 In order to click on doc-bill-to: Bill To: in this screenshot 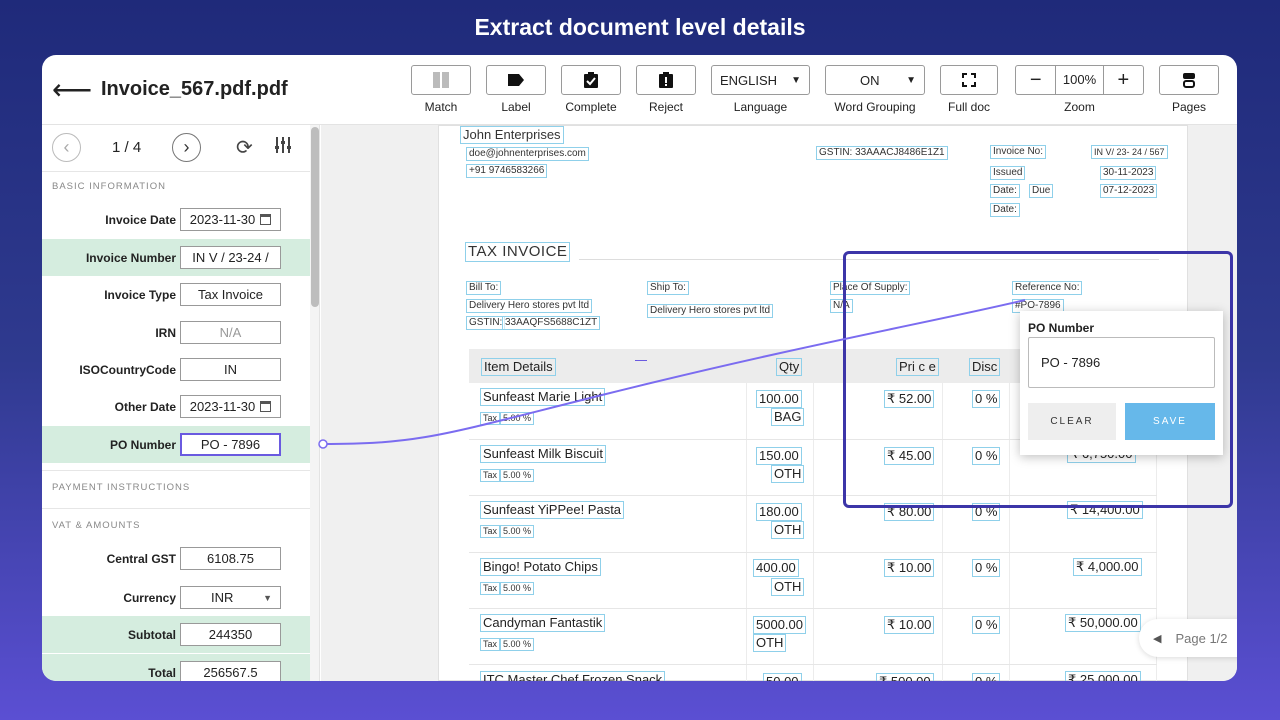, I will do `click(484, 288)`.